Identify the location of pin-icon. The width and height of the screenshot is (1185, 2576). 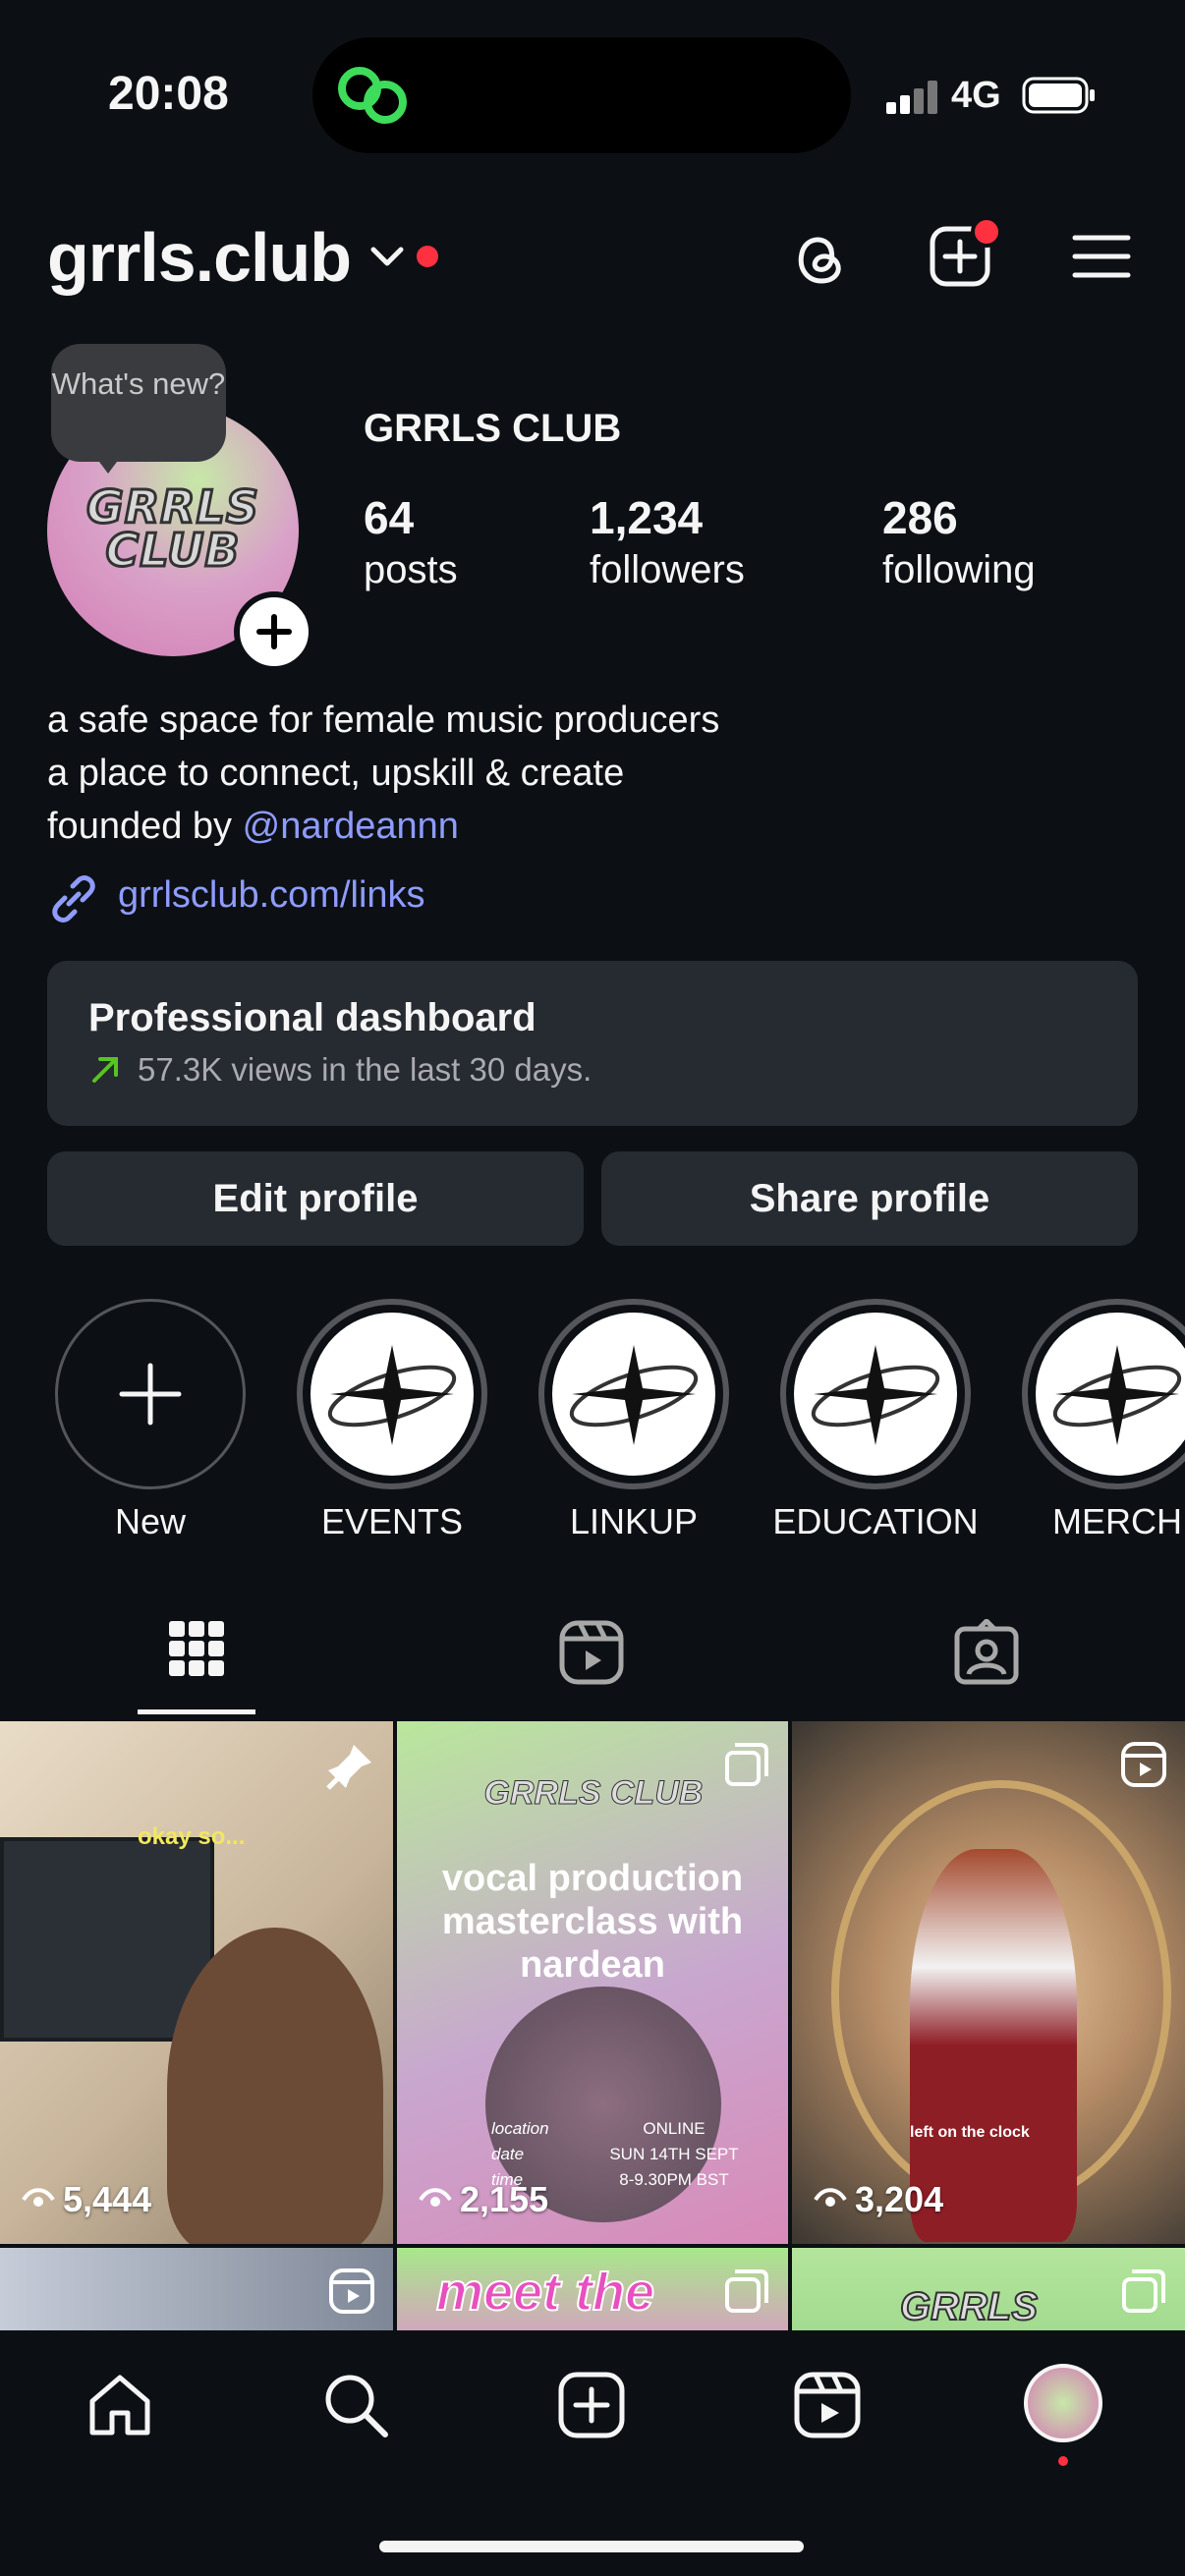
(349, 1767).